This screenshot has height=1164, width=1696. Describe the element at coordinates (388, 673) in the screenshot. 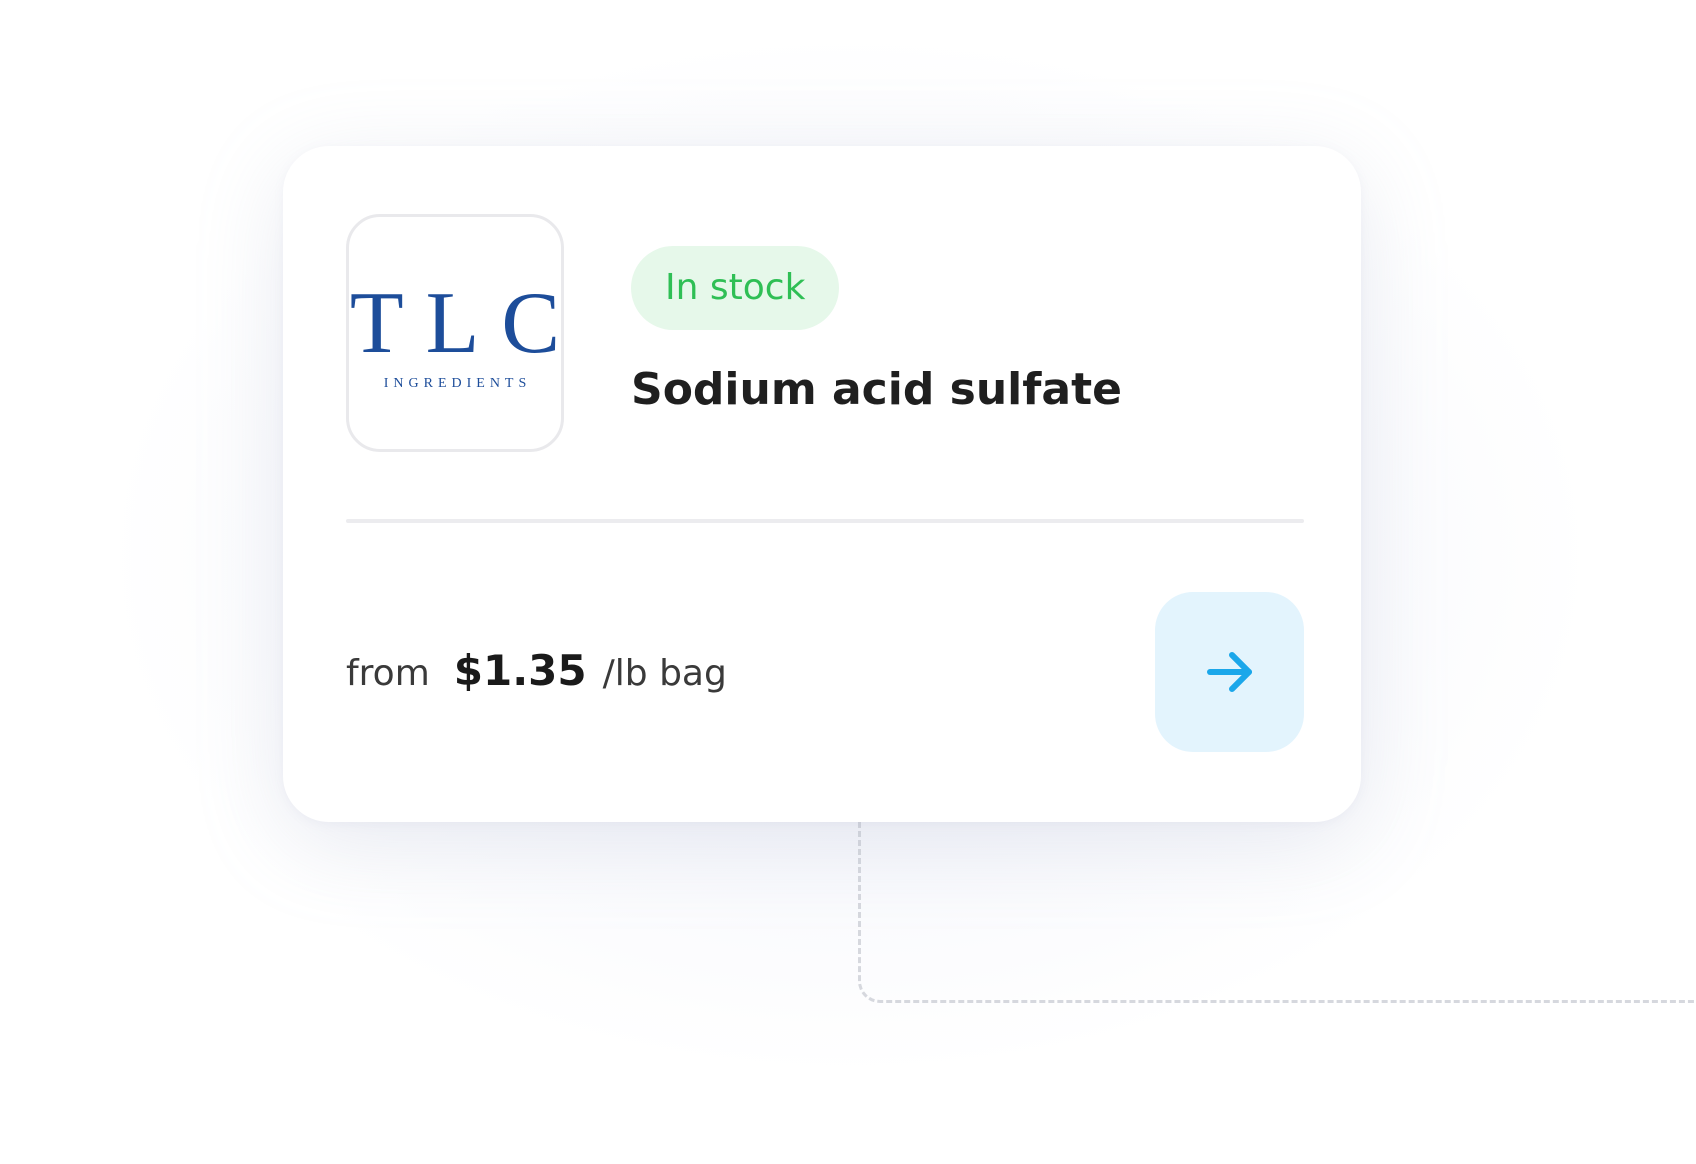

I see `price-prefix: from` at that location.